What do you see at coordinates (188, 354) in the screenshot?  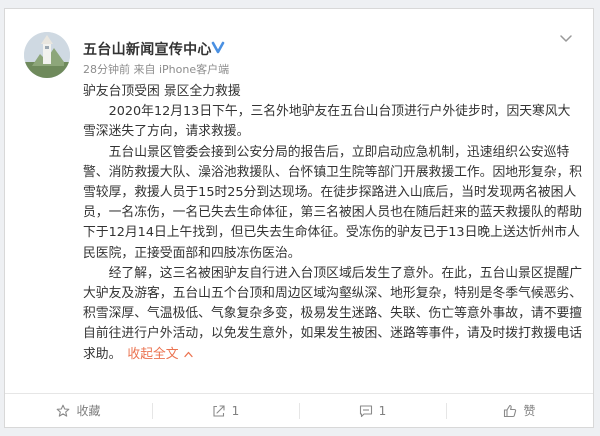 I see `chevron-up-icon` at bounding box center [188, 354].